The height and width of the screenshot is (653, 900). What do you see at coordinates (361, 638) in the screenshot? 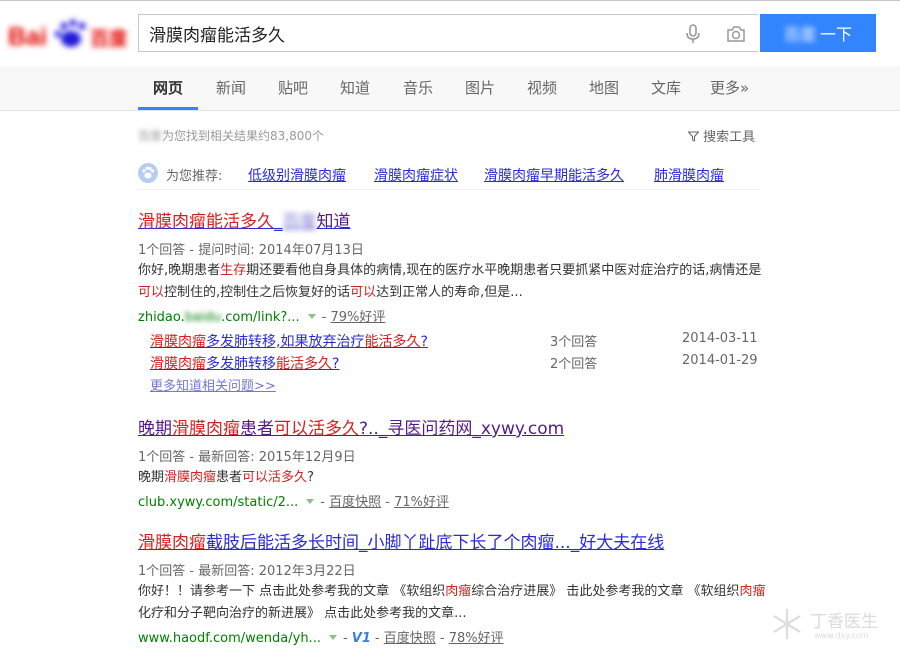
I see `verified-badge-icon: V1` at bounding box center [361, 638].